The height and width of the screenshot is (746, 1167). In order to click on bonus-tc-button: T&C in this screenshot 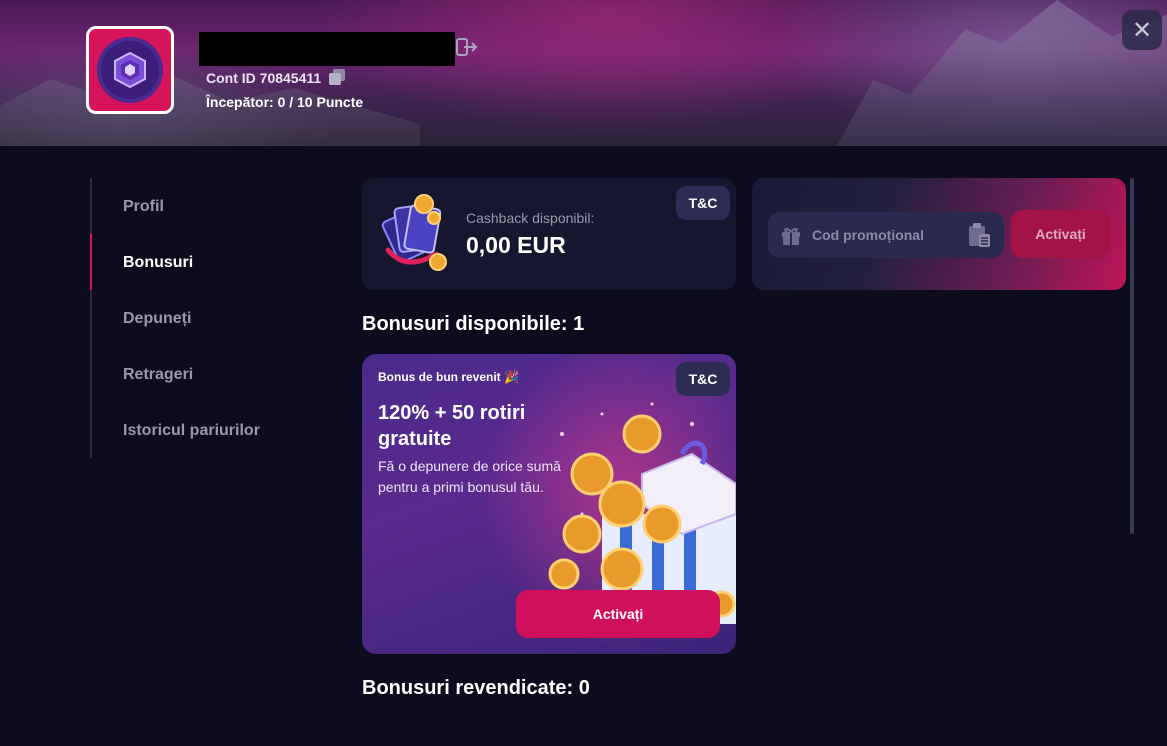, I will do `click(703, 379)`.